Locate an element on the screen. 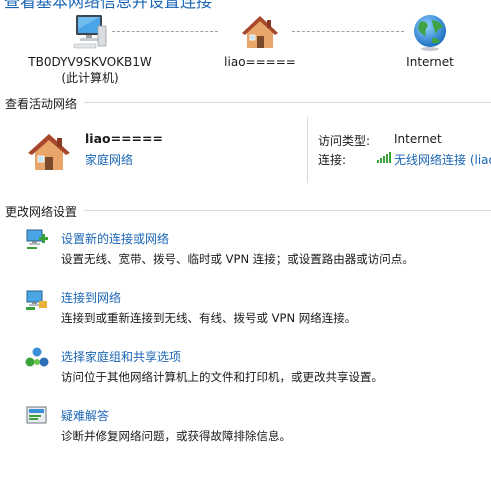 This screenshot has height=484, width=491. globe-icon is located at coordinates (430, 32).